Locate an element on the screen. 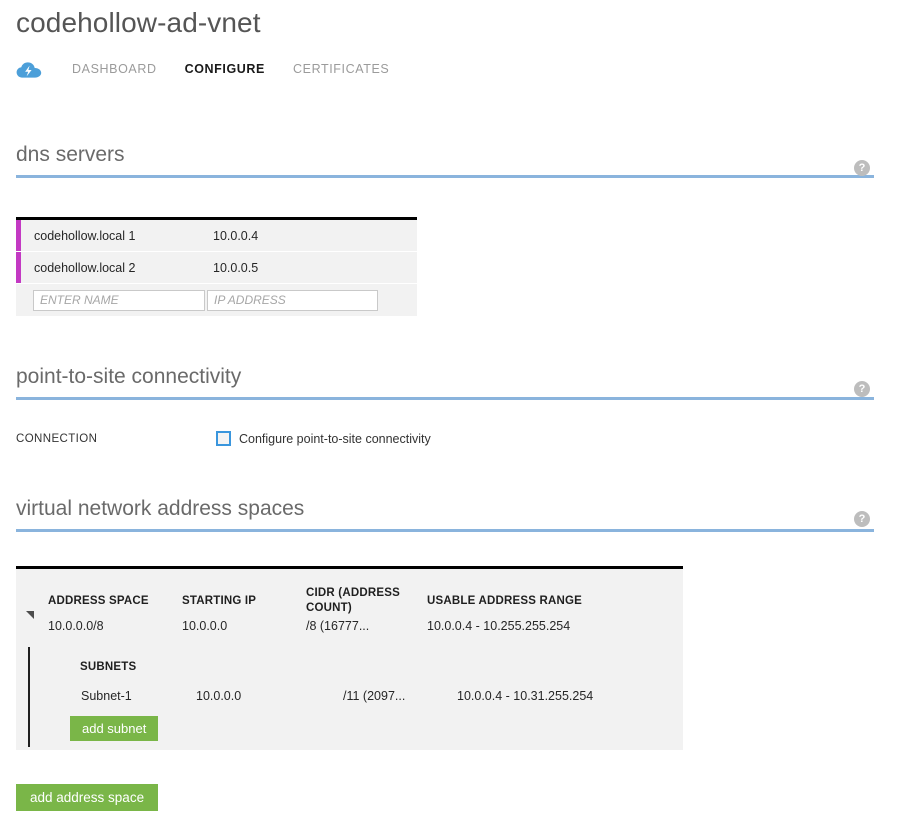 Image resolution: width=924 pixels, height=825 pixels. dns-name-input is located at coordinates (119, 300).